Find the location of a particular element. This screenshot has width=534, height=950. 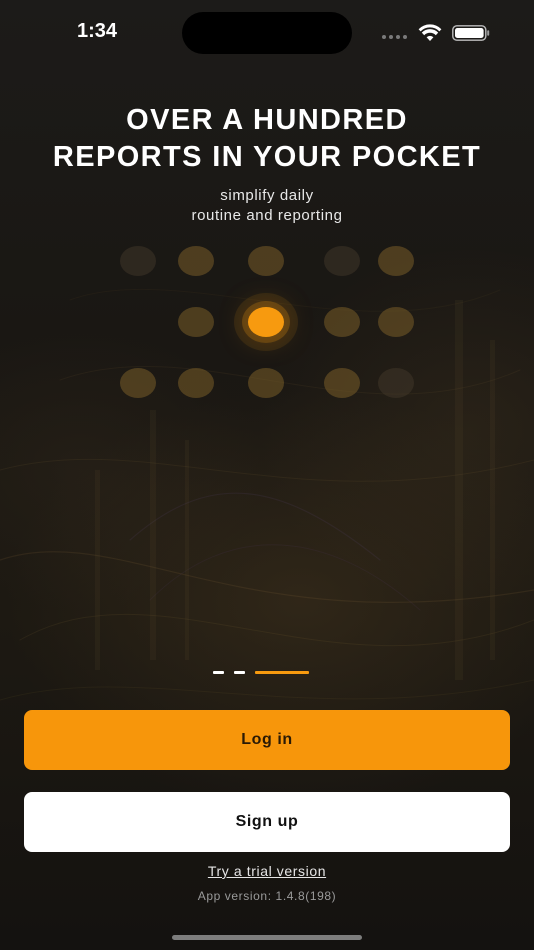

headline-line-2: REPORTS IN YOUR POCKET is located at coordinates (267, 157).